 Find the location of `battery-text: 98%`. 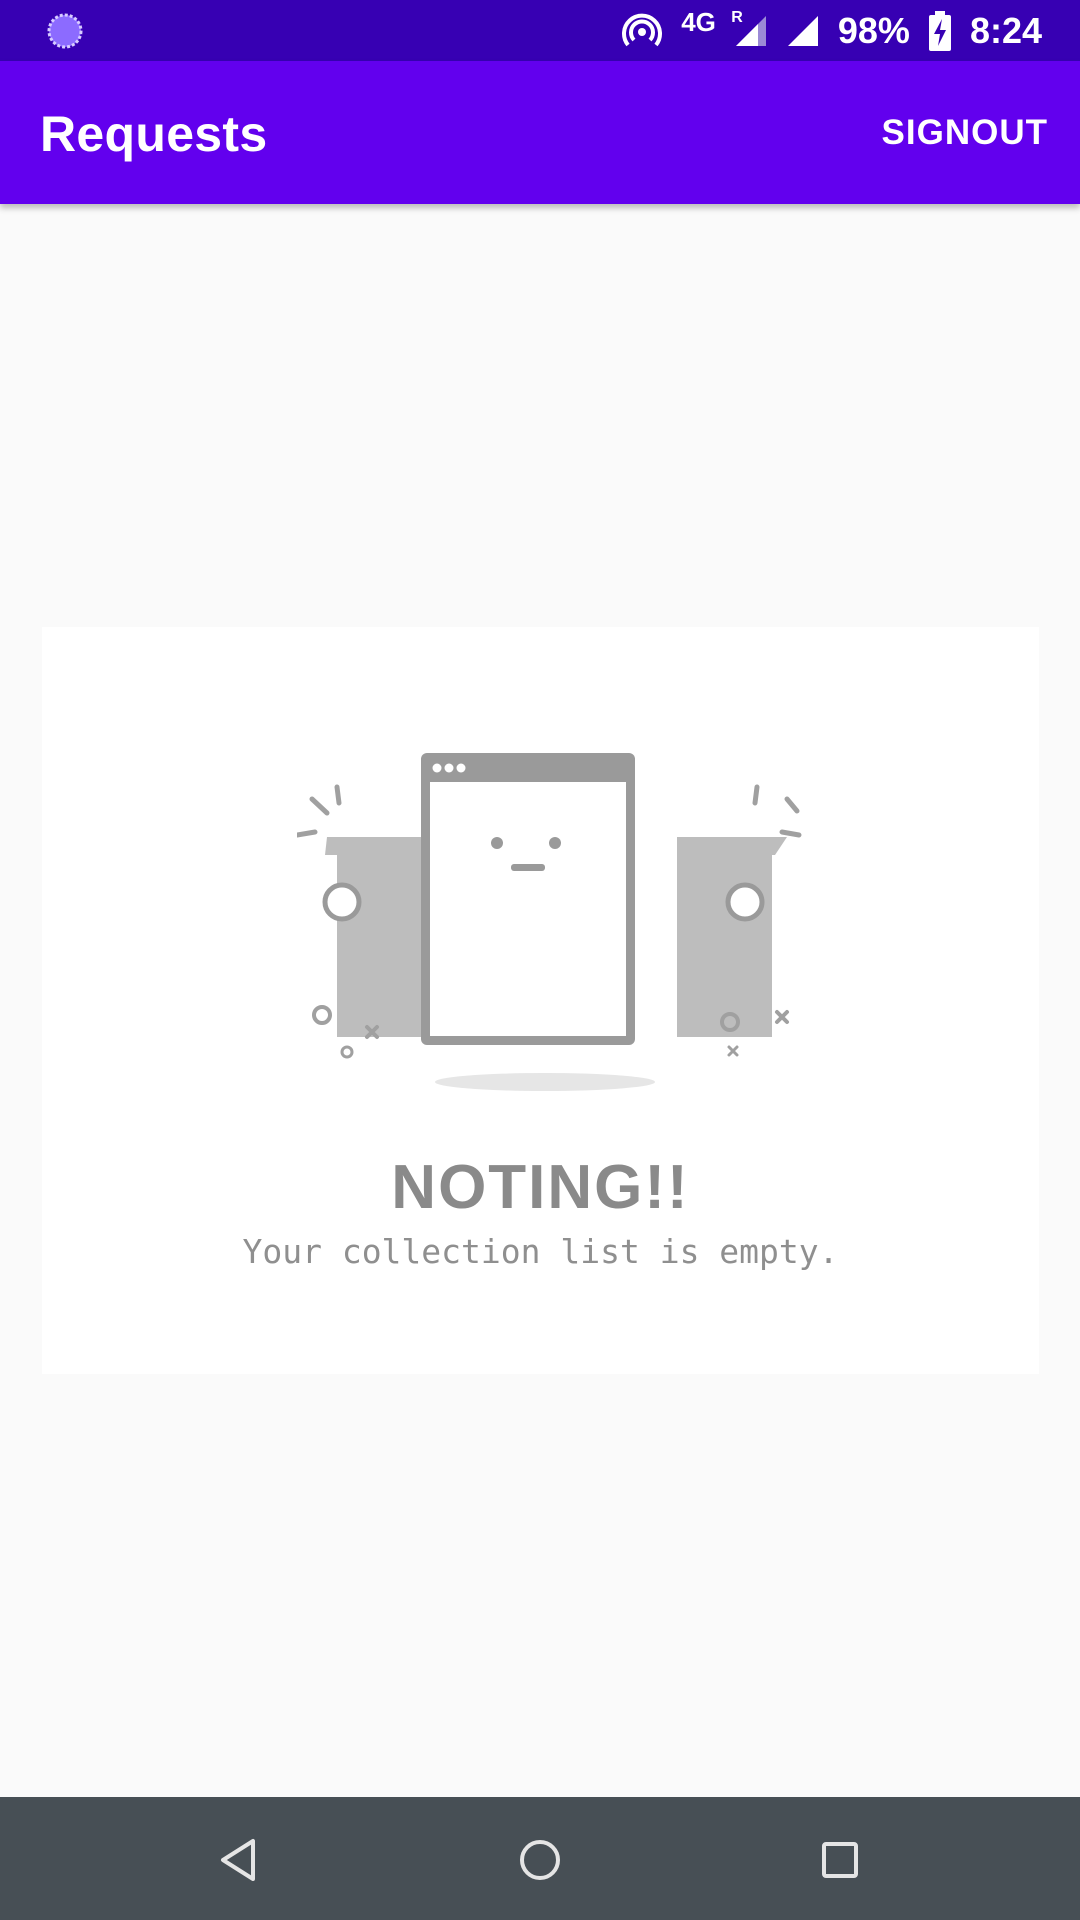

battery-text: 98% is located at coordinates (873, 30).